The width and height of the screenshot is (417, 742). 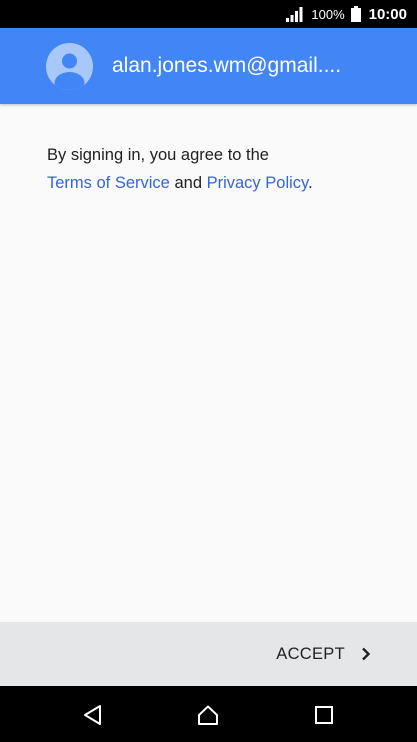 What do you see at coordinates (257, 183) in the screenshot?
I see `privacy-policy-link: Privacy Policy` at bounding box center [257, 183].